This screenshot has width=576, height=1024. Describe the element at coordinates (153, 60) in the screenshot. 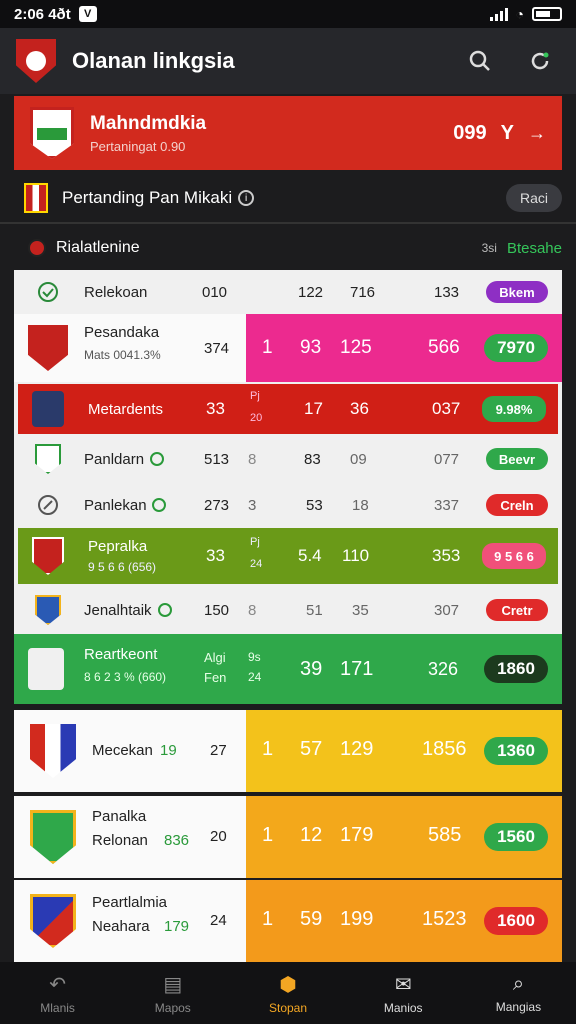

I see `app-title: Olanan linkgsia` at that location.